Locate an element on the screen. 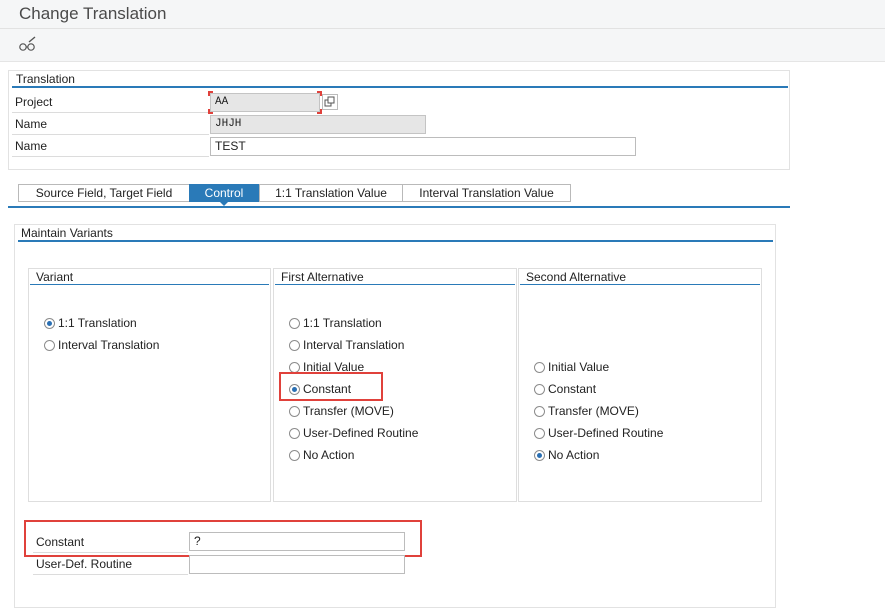  radio-first-user-defined: User-Defined Routine is located at coordinates (353, 433).